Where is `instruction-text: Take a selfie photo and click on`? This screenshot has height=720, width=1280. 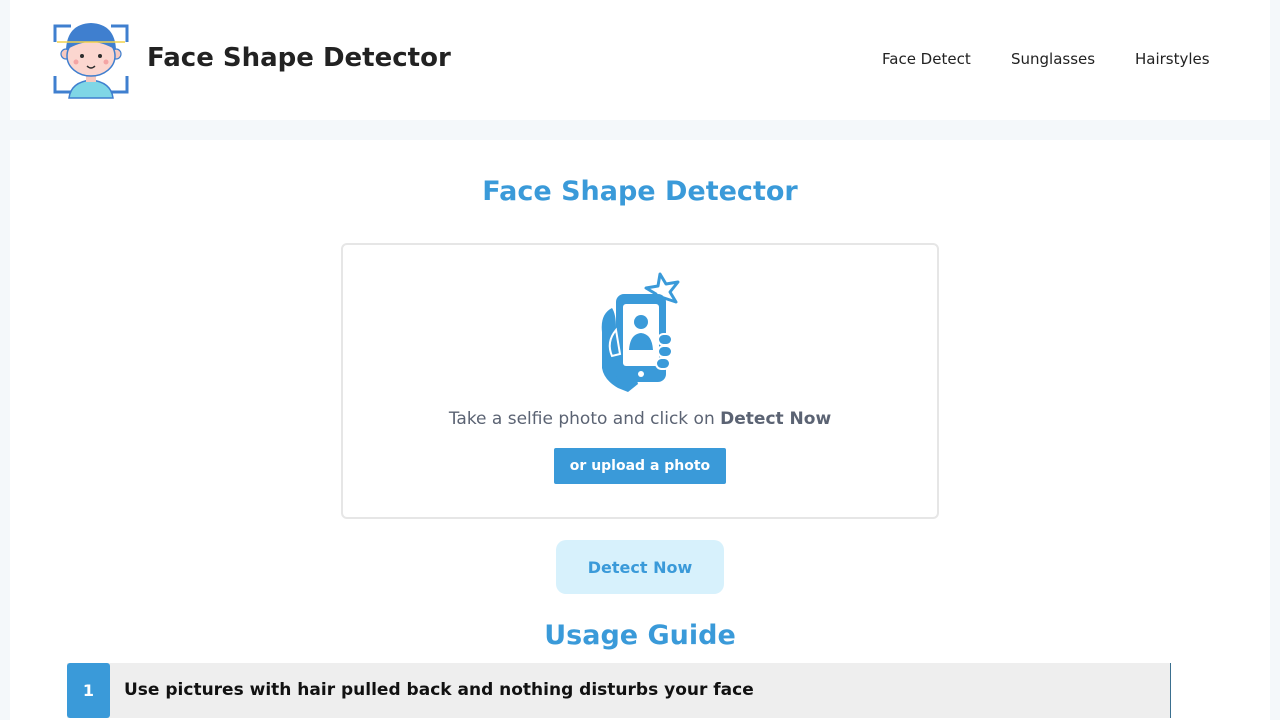
instruction-text: Take a selfie photo and click on is located at coordinates (584, 419).